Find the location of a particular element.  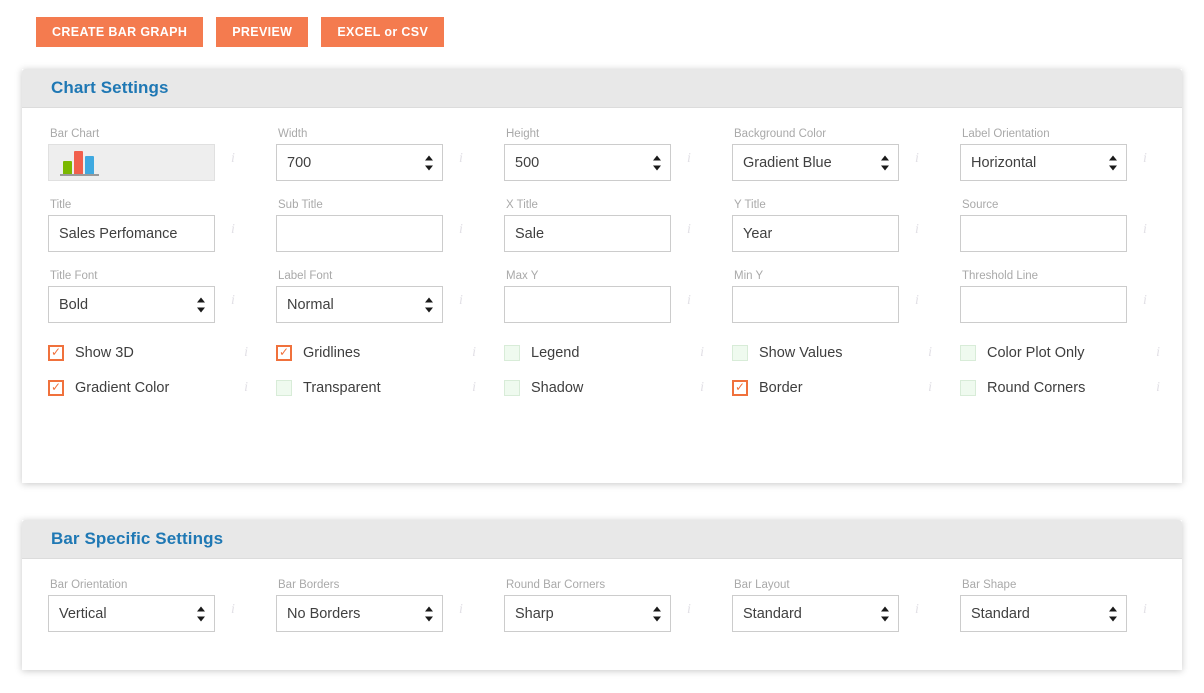

info-icon-label-font: i is located at coordinates (461, 301).